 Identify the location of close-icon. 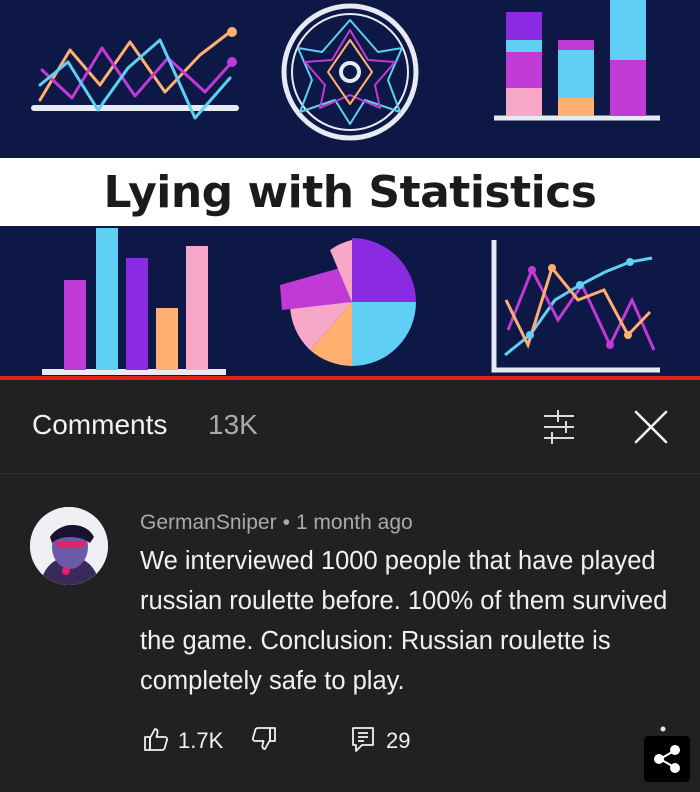
(651, 427).